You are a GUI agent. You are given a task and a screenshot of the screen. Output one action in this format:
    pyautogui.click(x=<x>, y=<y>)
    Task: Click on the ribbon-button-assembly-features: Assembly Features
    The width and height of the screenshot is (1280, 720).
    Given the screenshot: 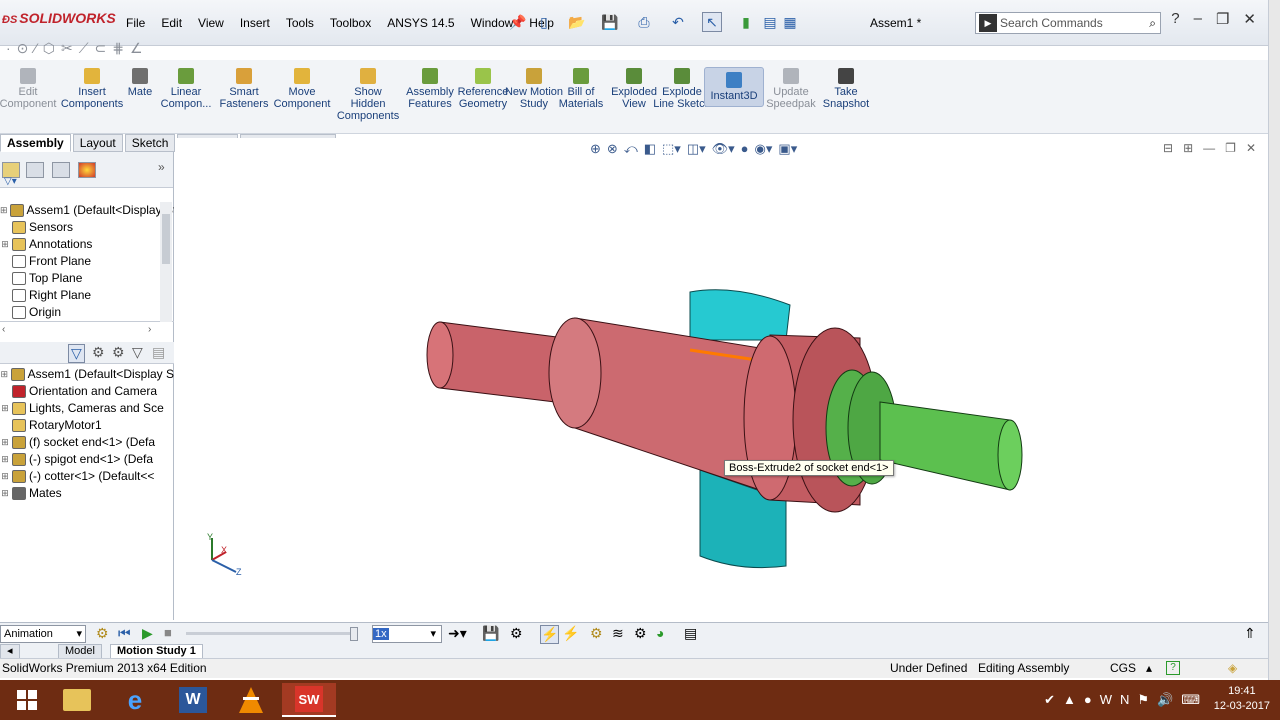 What is the action you would take?
    pyautogui.click(x=430, y=89)
    